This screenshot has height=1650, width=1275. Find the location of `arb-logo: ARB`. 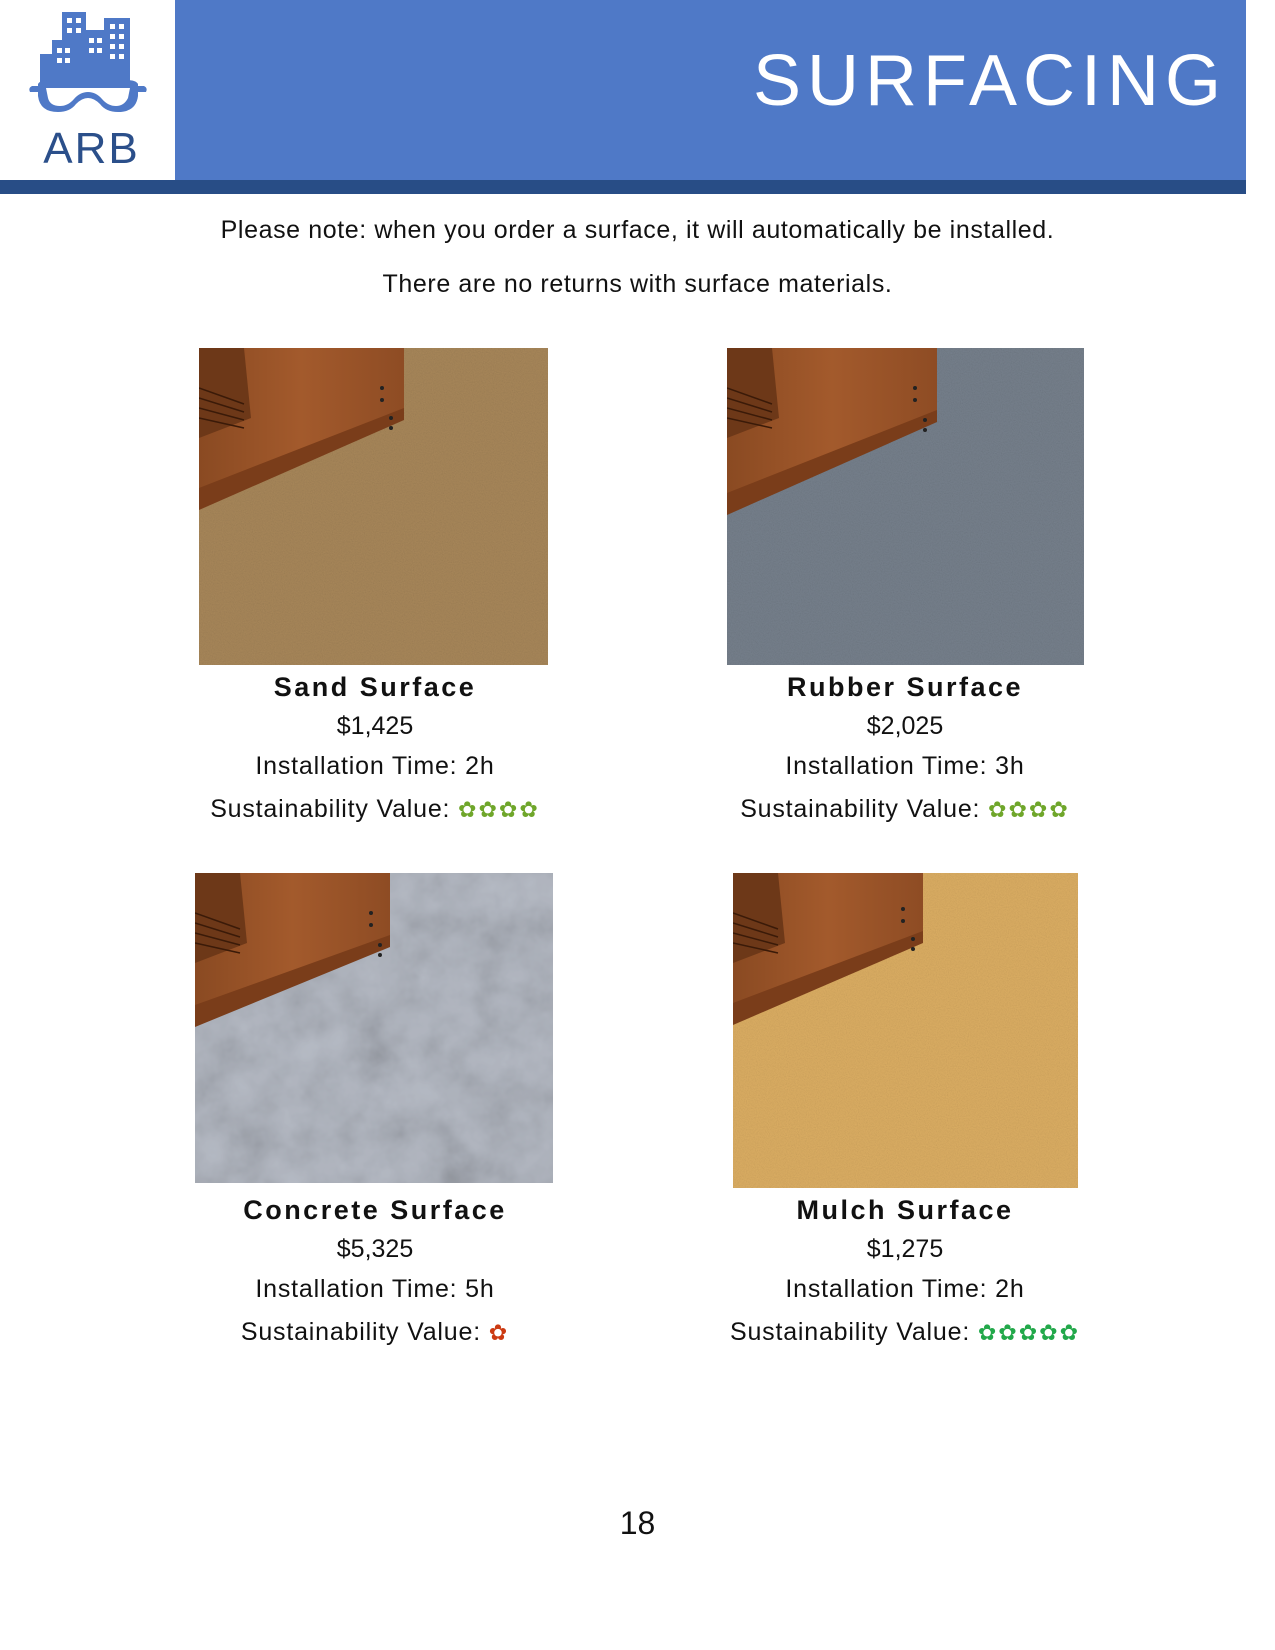

arb-logo: ARB is located at coordinates (87, 90).